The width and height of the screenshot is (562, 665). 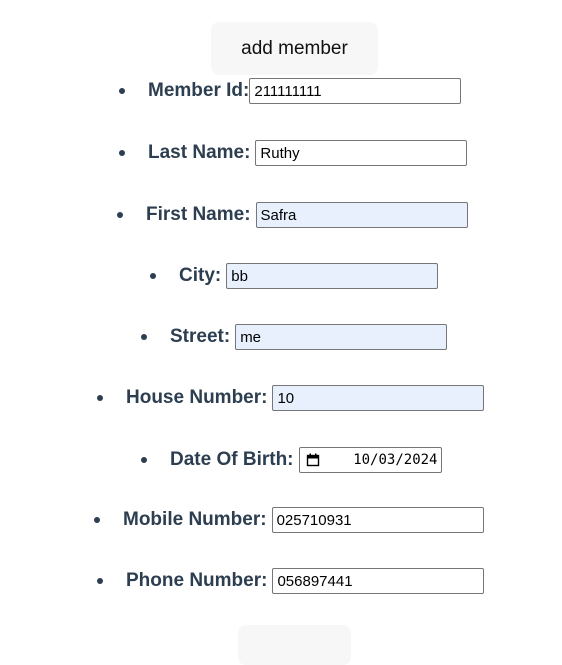 I want to click on house-number-field, so click(x=378, y=398).